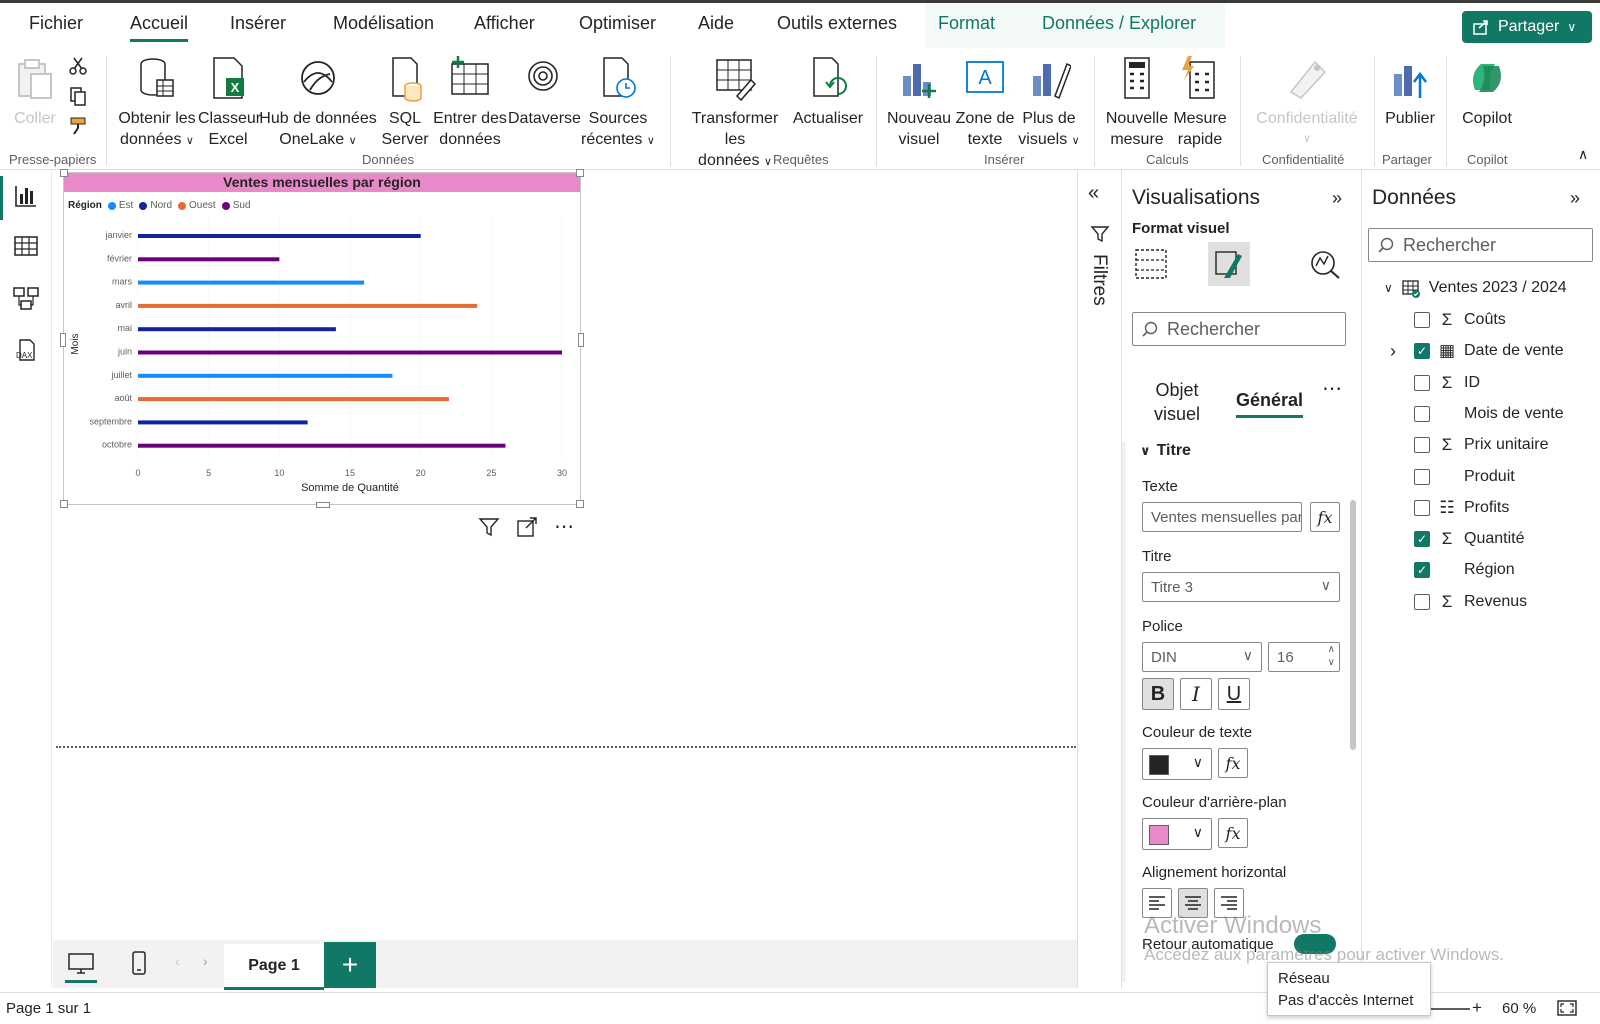  I want to click on bg-color-picker: ∨, so click(1177, 834).